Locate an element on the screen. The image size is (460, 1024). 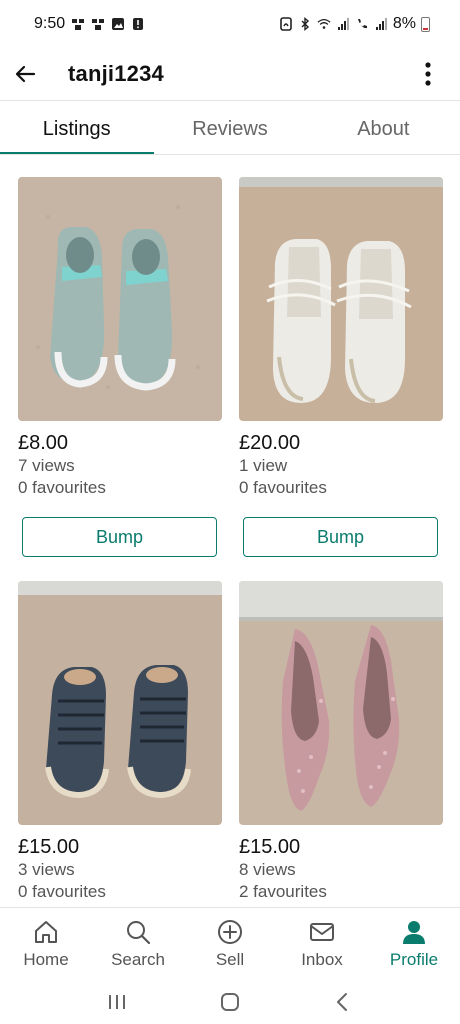
nav-label: Sell is located at coordinates (230, 959).